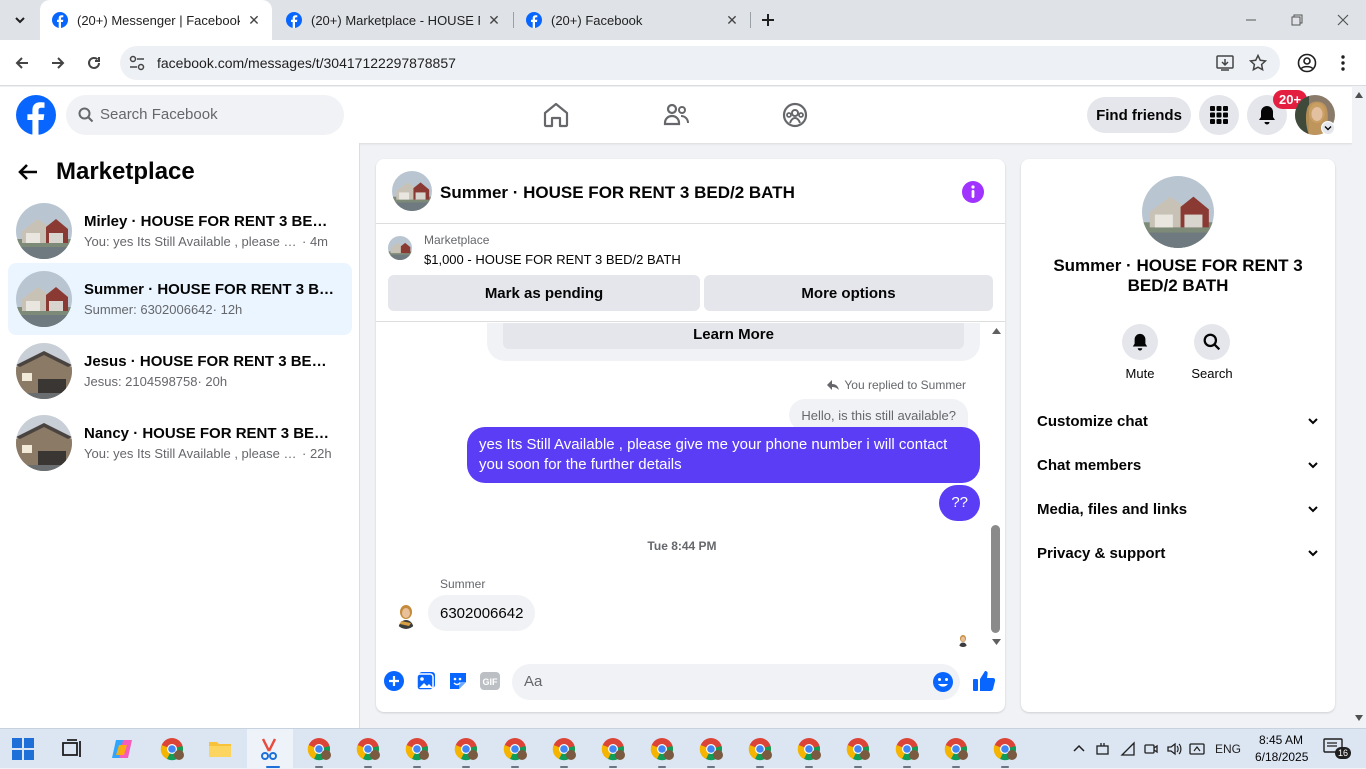 The height and width of the screenshot is (769, 1366). Describe the element at coordinates (1281, 749) in the screenshot. I see `taskbar-clock: 8:45 AM 6/18/2025` at that location.